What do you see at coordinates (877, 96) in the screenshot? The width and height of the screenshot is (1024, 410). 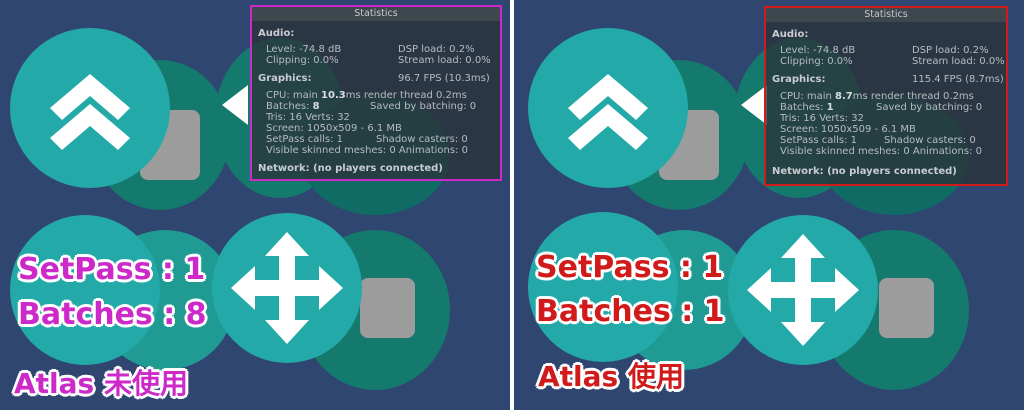 I see `cpu-readout: CPU: main 8.7ms render thread 0.2ms` at bounding box center [877, 96].